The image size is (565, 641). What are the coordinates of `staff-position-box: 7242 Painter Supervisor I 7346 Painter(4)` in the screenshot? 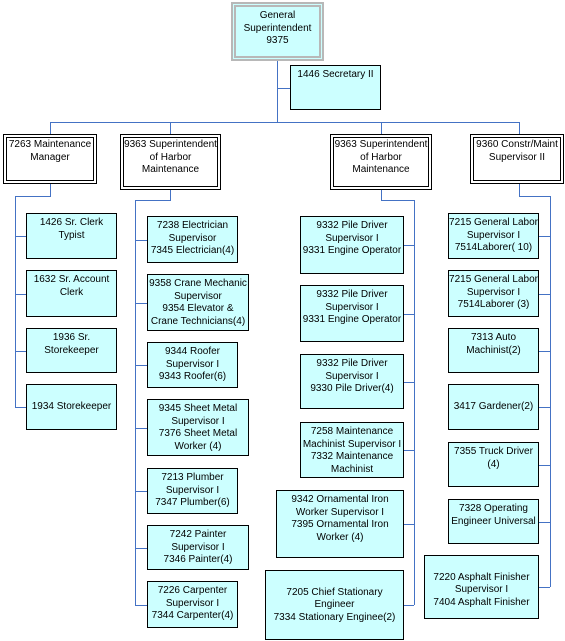 It's located at (198, 547).